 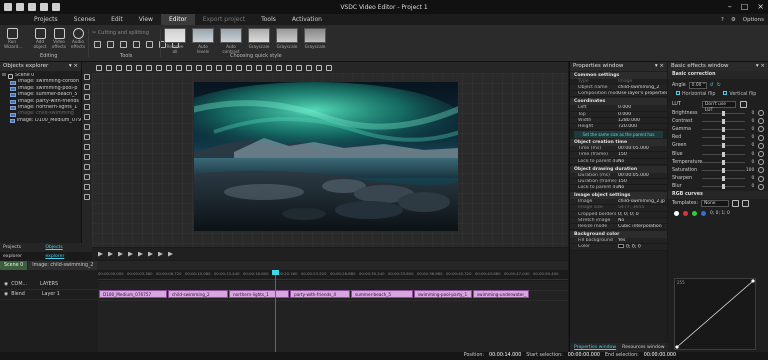 What do you see at coordinates (100, 254) in the screenshot?
I see `play-icon` at bounding box center [100, 254].